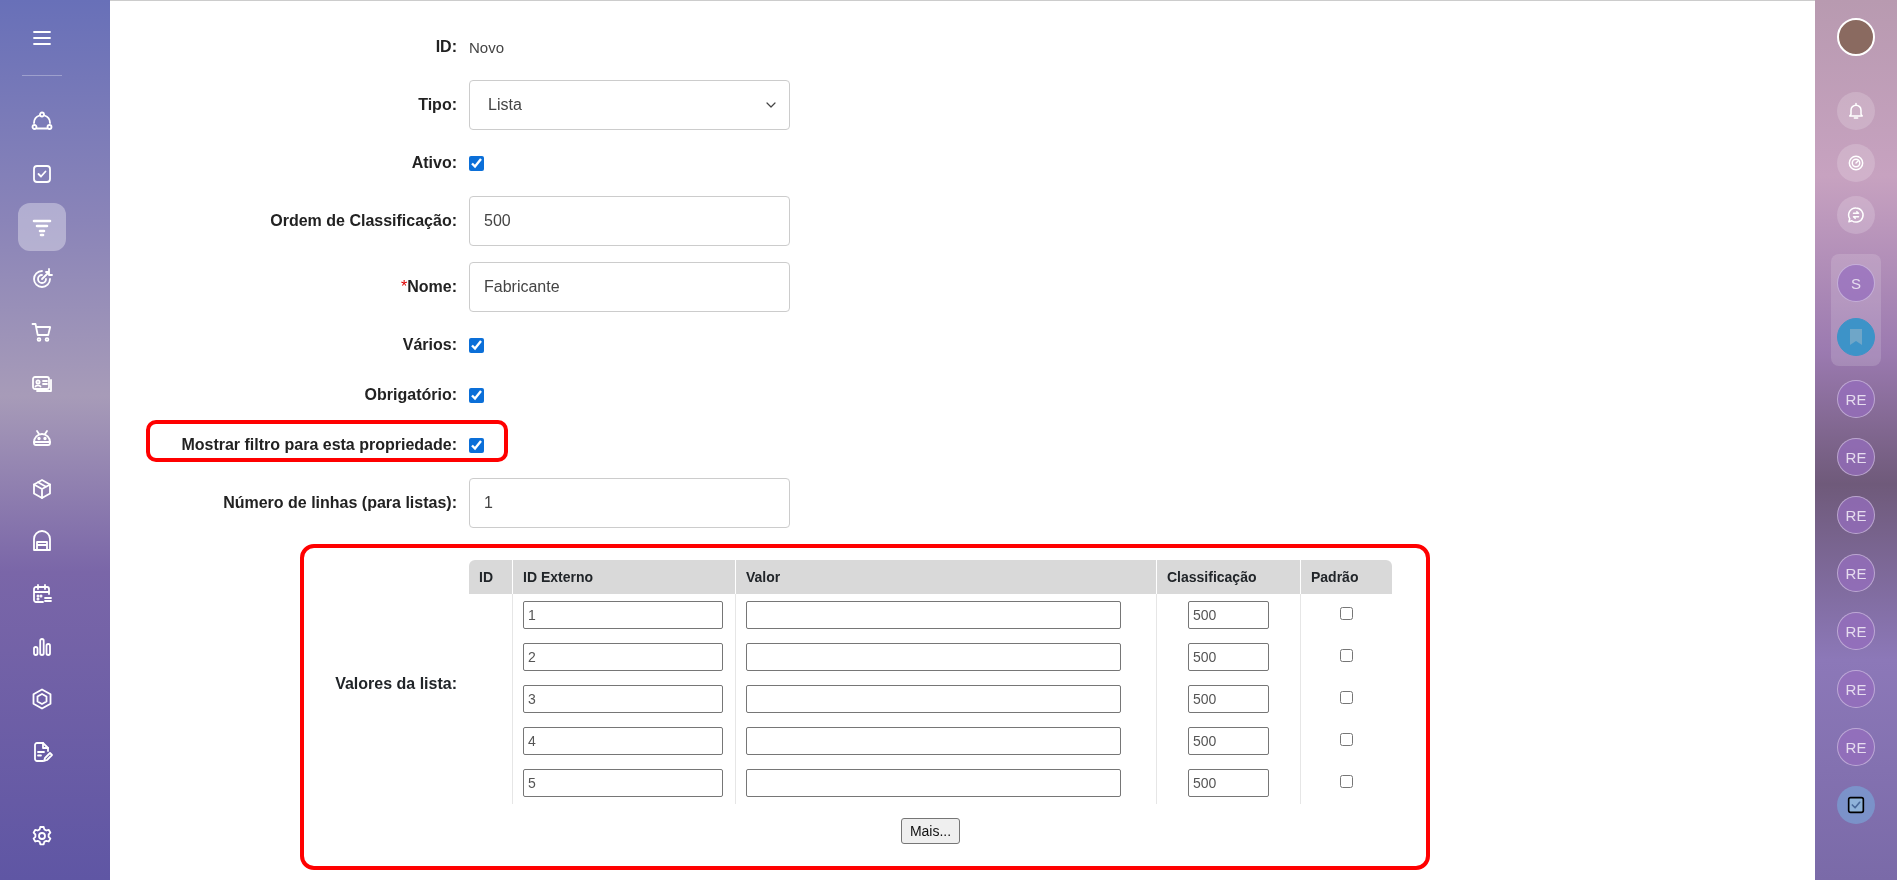 The image size is (1897, 880). Describe the element at coordinates (1228, 577) in the screenshot. I see `column-header: Classificação` at that location.